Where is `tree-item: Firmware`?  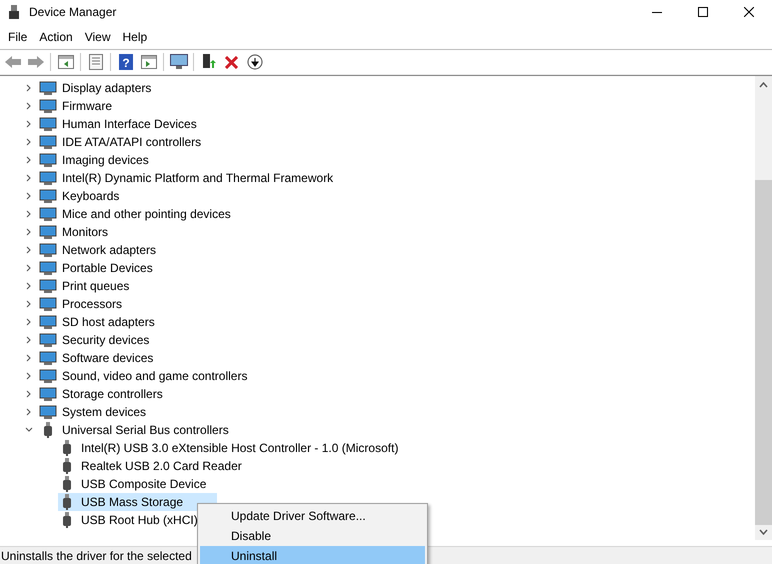 tree-item: Firmware is located at coordinates (87, 106).